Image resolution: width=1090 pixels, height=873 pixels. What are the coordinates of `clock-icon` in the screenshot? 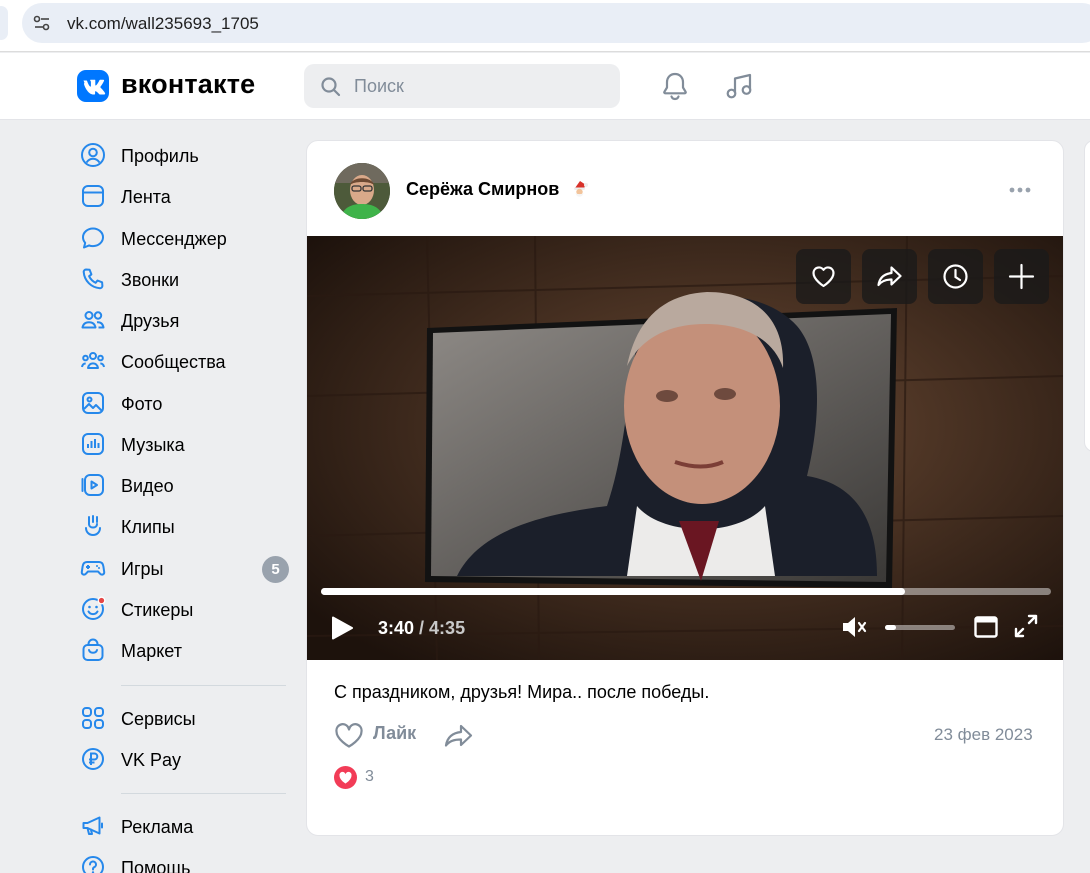 It's located at (955, 276).